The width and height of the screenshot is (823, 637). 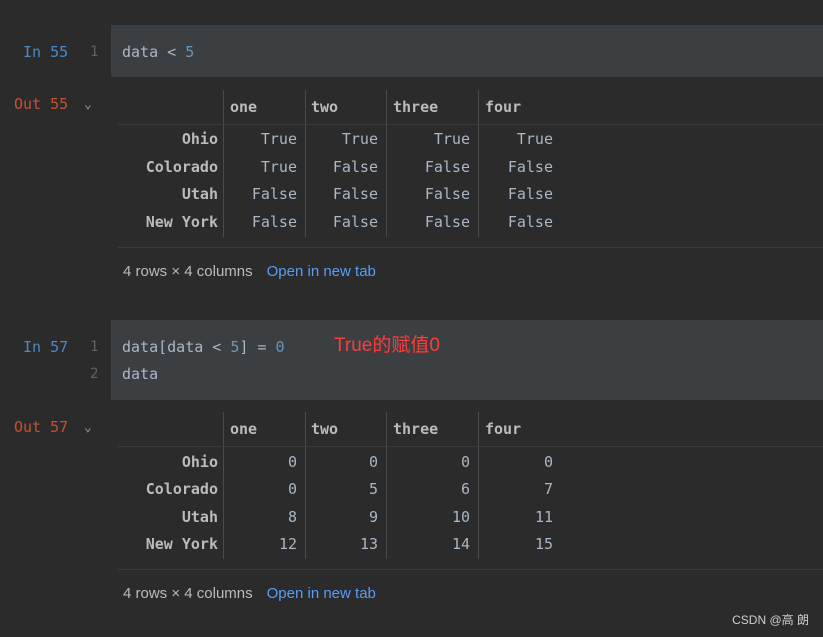 I want to click on code-line: data < 5, so click(x=158, y=52).